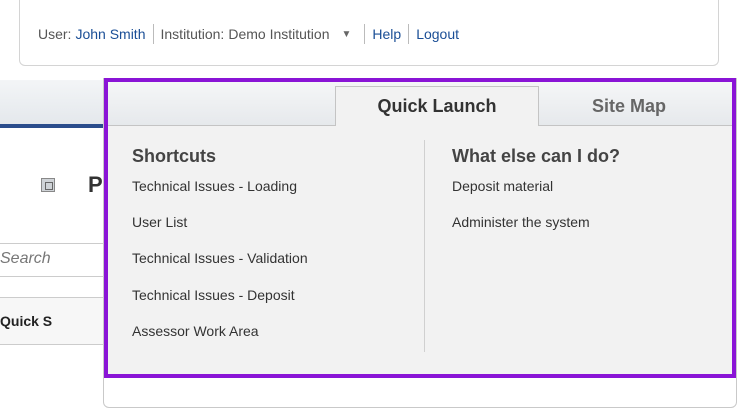 The width and height of the screenshot is (737, 410). Describe the element at coordinates (278, 34) in the screenshot. I see `institution-name: Demo Institution` at that location.